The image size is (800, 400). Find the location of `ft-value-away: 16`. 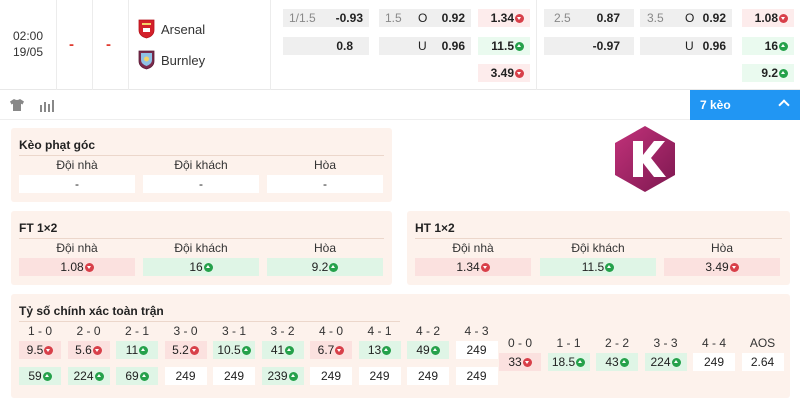

ft-value-away: 16 is located at coordinates (201, 267).